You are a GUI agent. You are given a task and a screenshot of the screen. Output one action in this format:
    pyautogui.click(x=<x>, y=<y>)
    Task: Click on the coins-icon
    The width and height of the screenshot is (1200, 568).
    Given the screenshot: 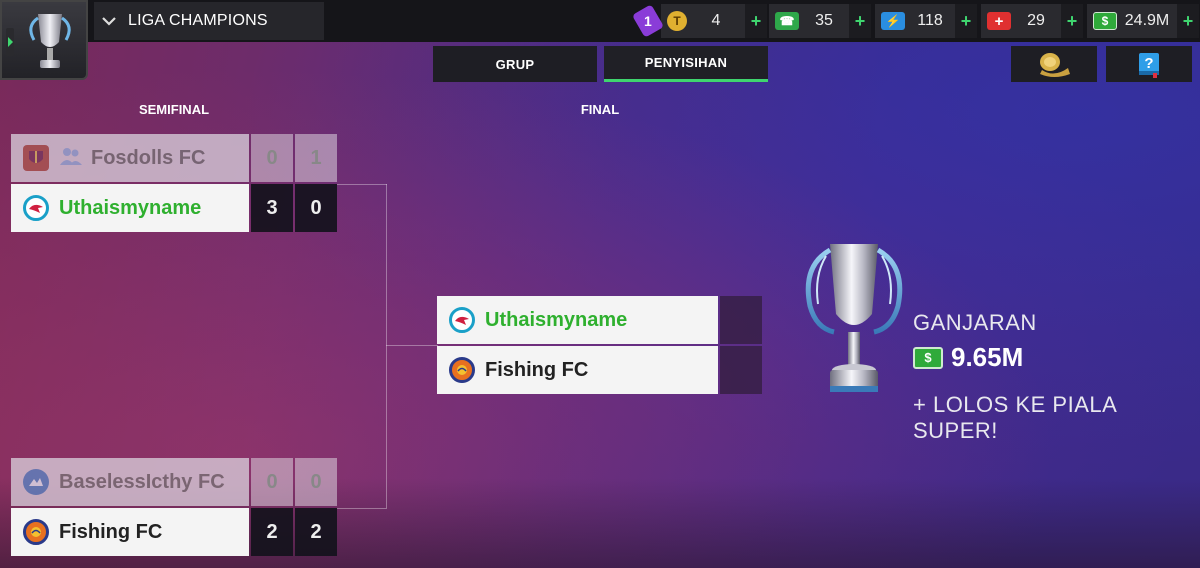 What is the action you would take?
    pyautogui.click(x=1055, y=65)
    